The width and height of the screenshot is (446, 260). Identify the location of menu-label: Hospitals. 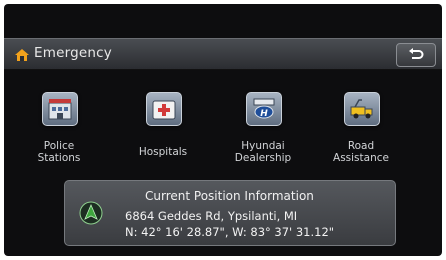
(163, 152).